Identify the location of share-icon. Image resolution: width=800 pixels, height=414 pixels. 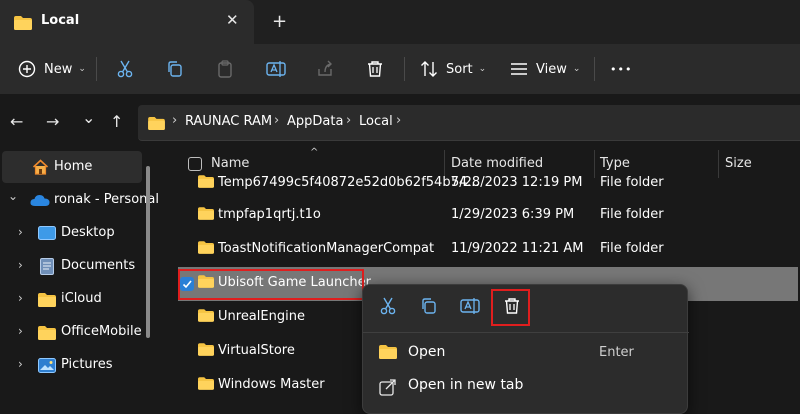
(325, 69).